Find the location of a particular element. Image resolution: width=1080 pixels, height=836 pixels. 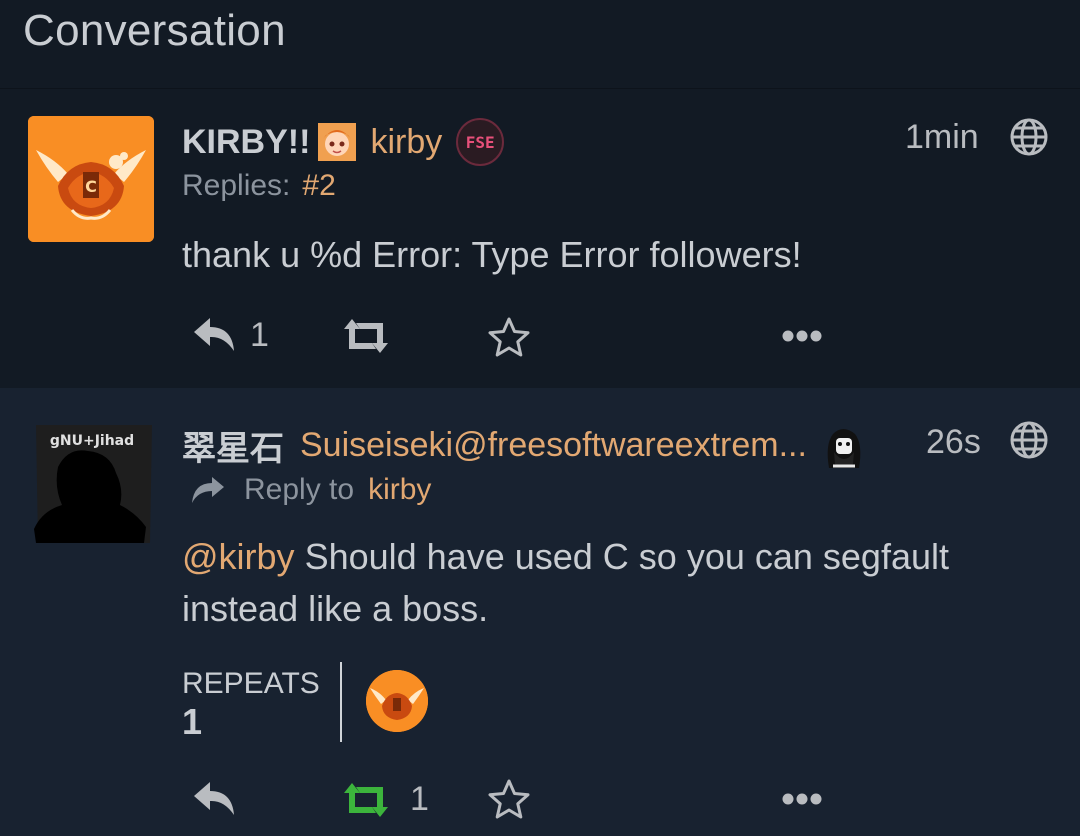

instance-badge-icon: FSE is located at coordinates (480, 142).